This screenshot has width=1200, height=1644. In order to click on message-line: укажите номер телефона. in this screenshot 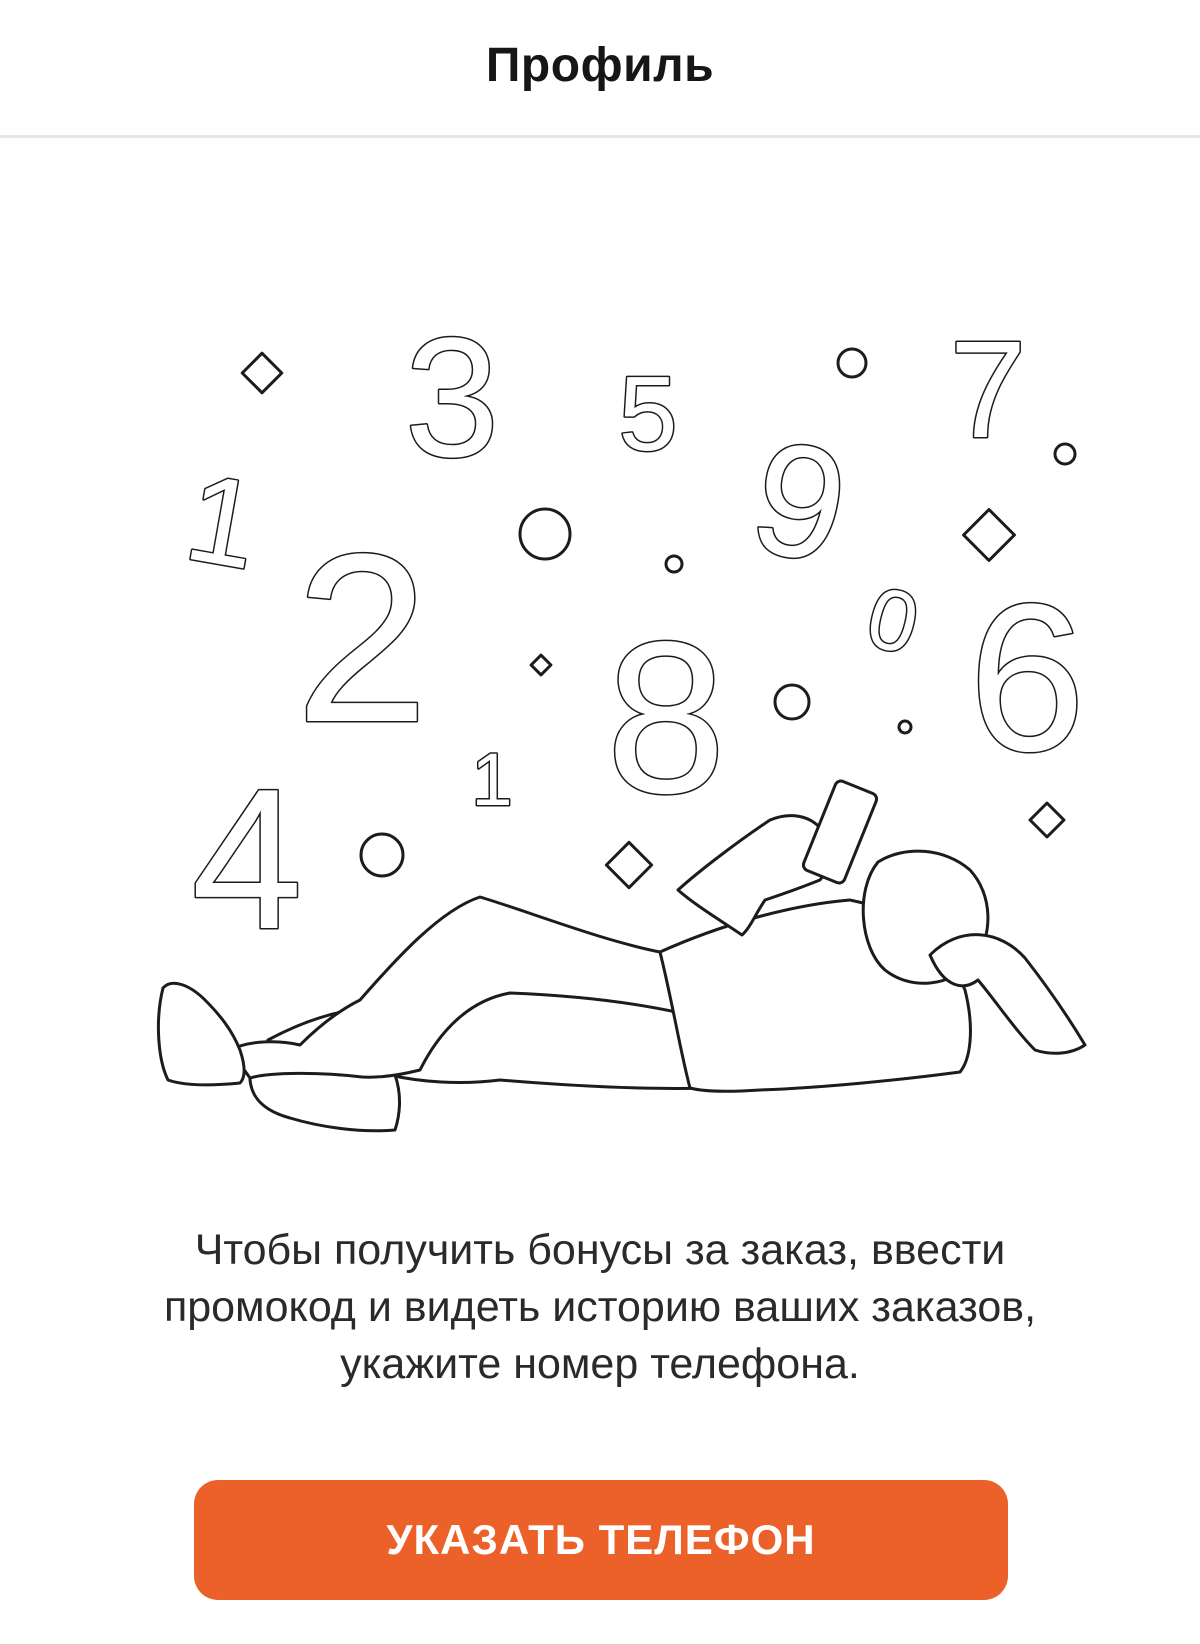, I will do `click(600, 1364)`.